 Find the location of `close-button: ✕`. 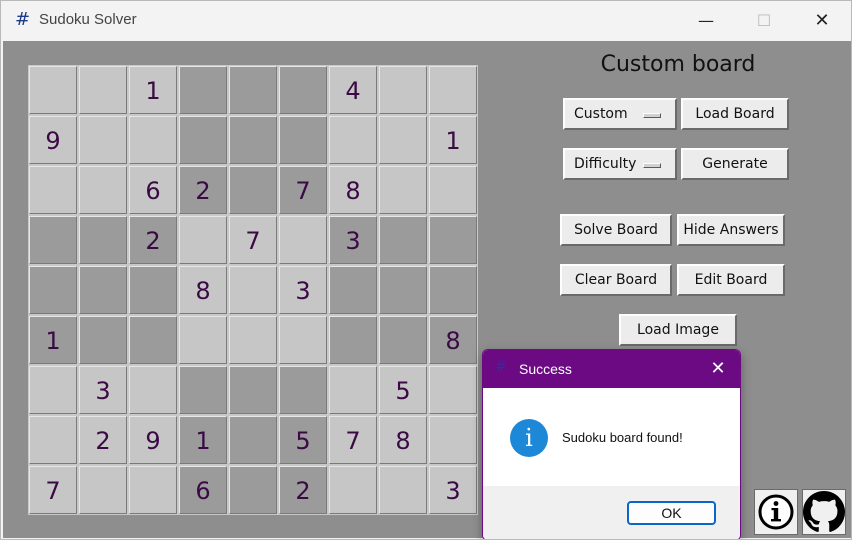

close-button: ✕ is located at coordinates (822, 21).